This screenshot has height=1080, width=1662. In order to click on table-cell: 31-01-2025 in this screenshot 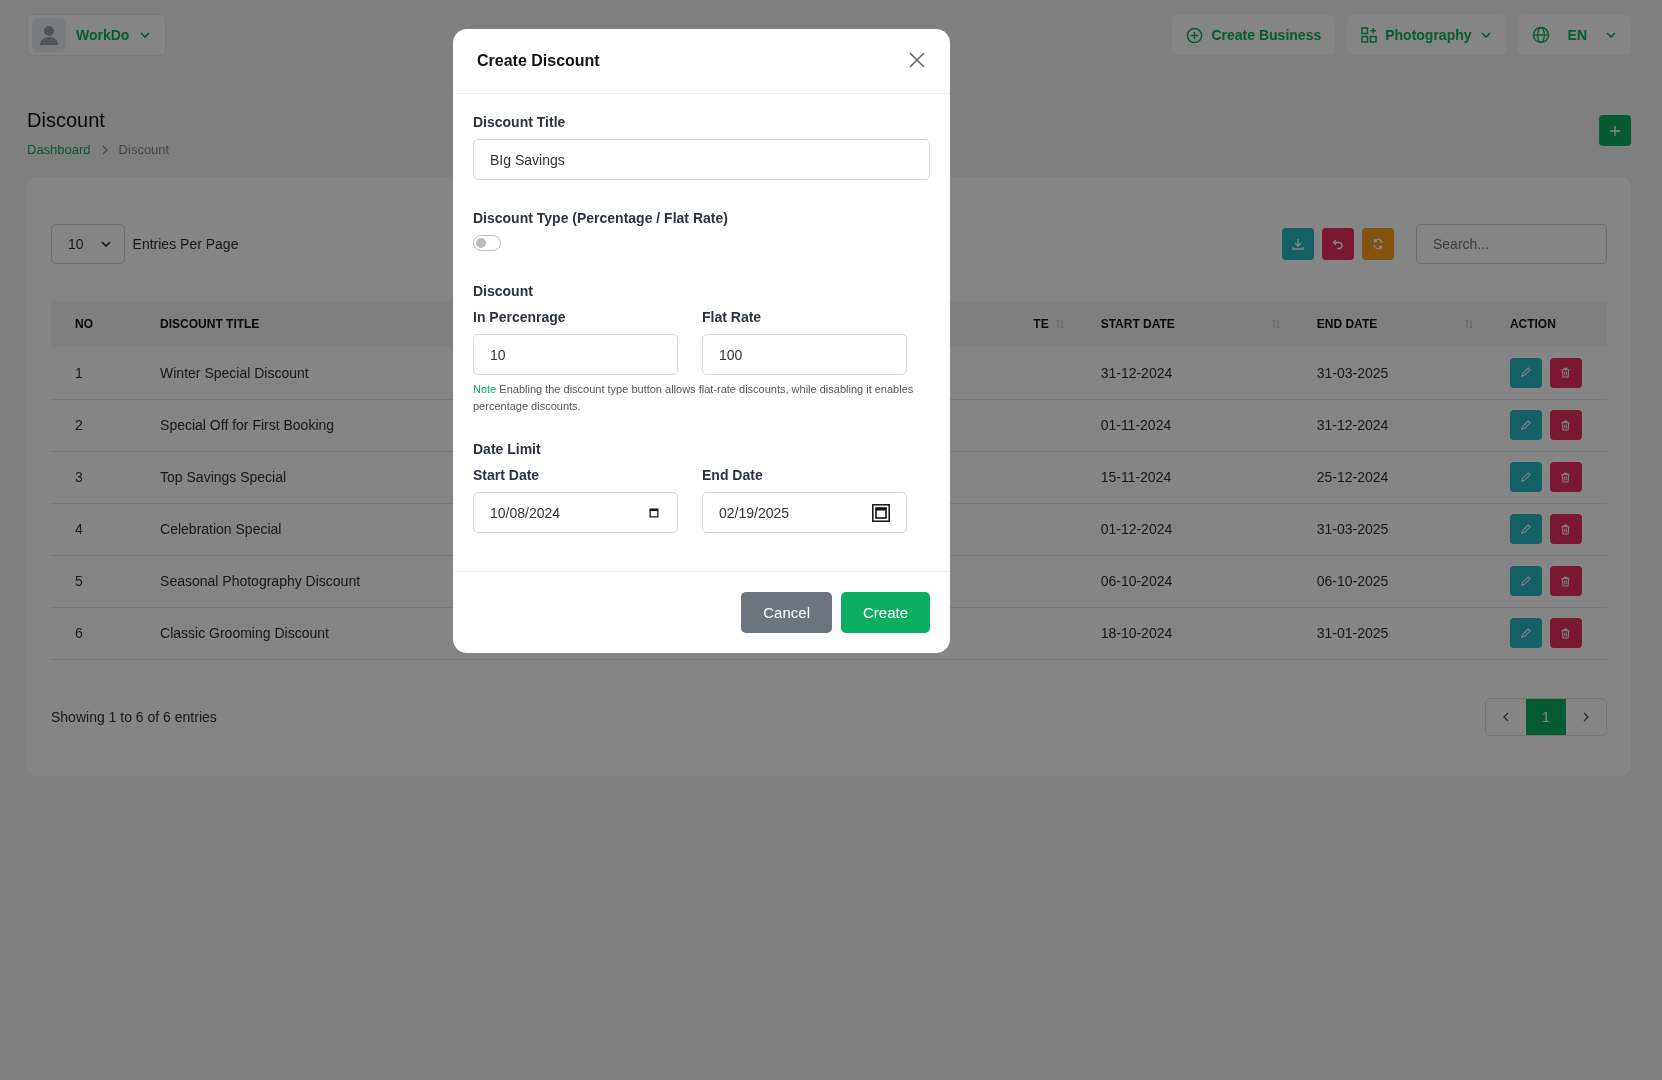, I will do `click(1389, 633)`.